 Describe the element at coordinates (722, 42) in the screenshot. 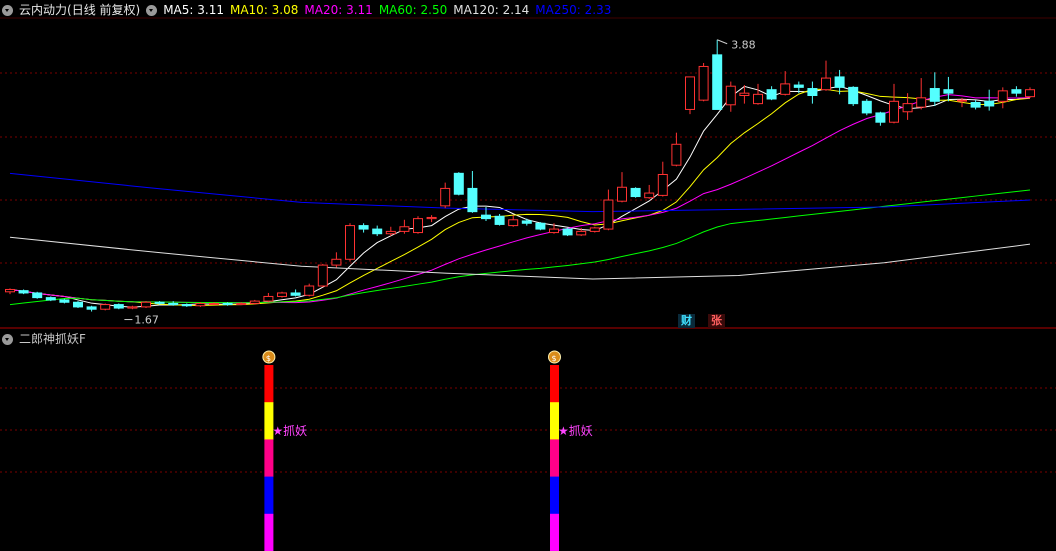

I see `high-pointer` at that location.